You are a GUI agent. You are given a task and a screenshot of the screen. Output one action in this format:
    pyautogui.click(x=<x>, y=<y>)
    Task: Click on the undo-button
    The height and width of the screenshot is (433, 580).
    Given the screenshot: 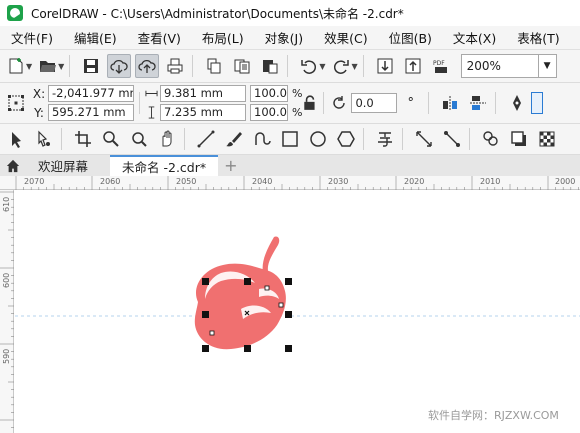 What is the action you would take?
    pyautogui.click(x=309, y=66)
    